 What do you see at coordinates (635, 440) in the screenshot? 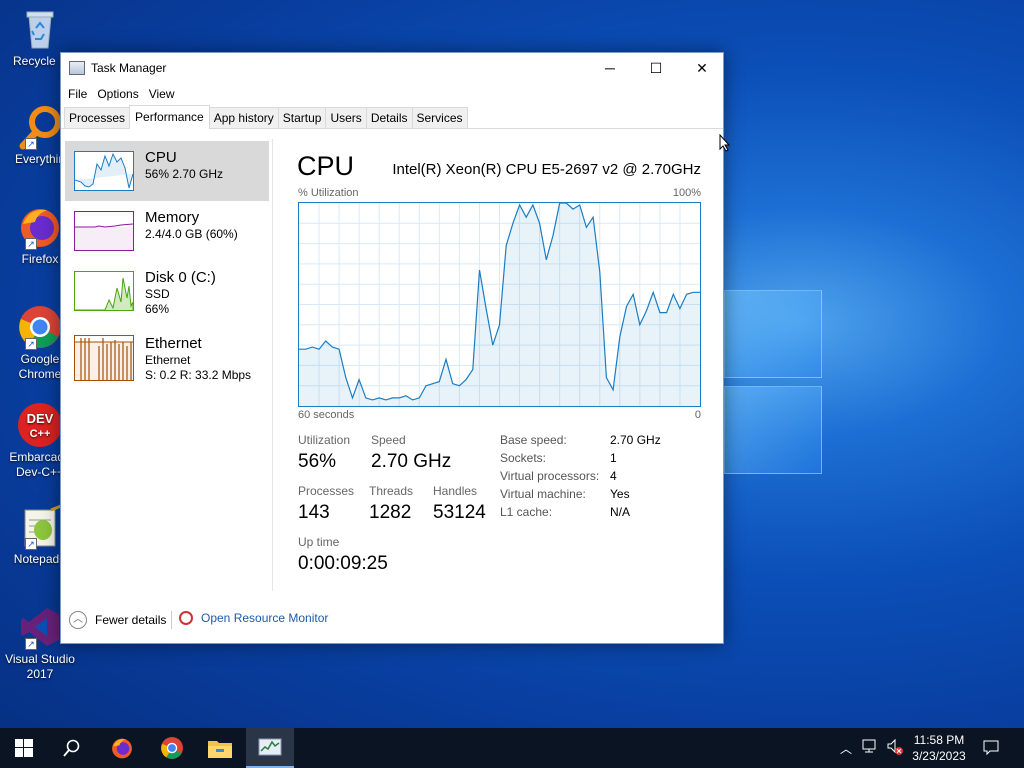
I see `base-speed-value: 2.70 GHz` at bounding box center [635, 440].